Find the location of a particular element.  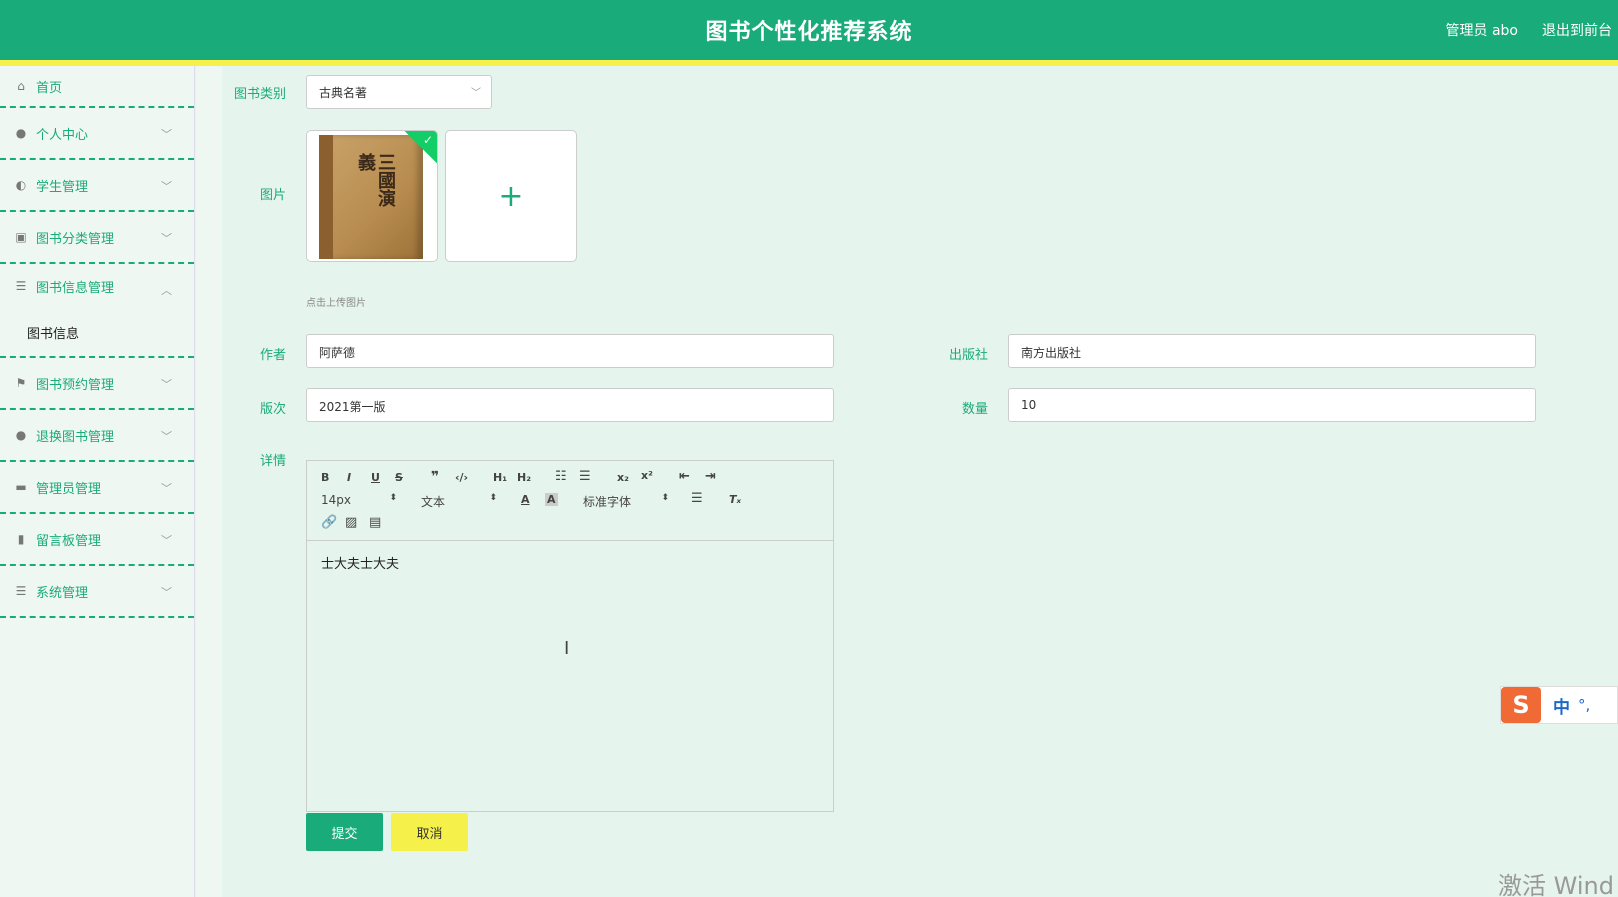

publisher-field: 南方出版社 is located at coordinates (1272, 351).